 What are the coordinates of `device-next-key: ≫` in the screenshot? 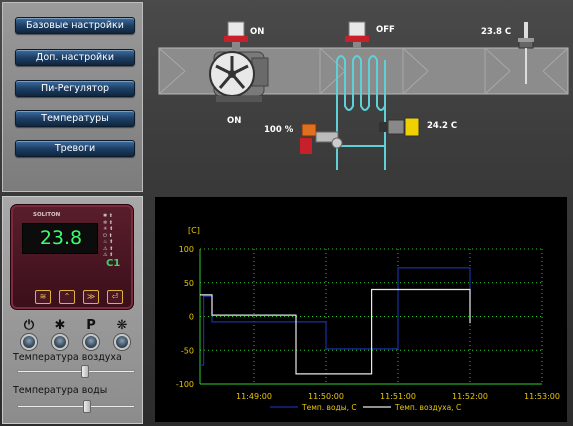 It's located at (91, 297).